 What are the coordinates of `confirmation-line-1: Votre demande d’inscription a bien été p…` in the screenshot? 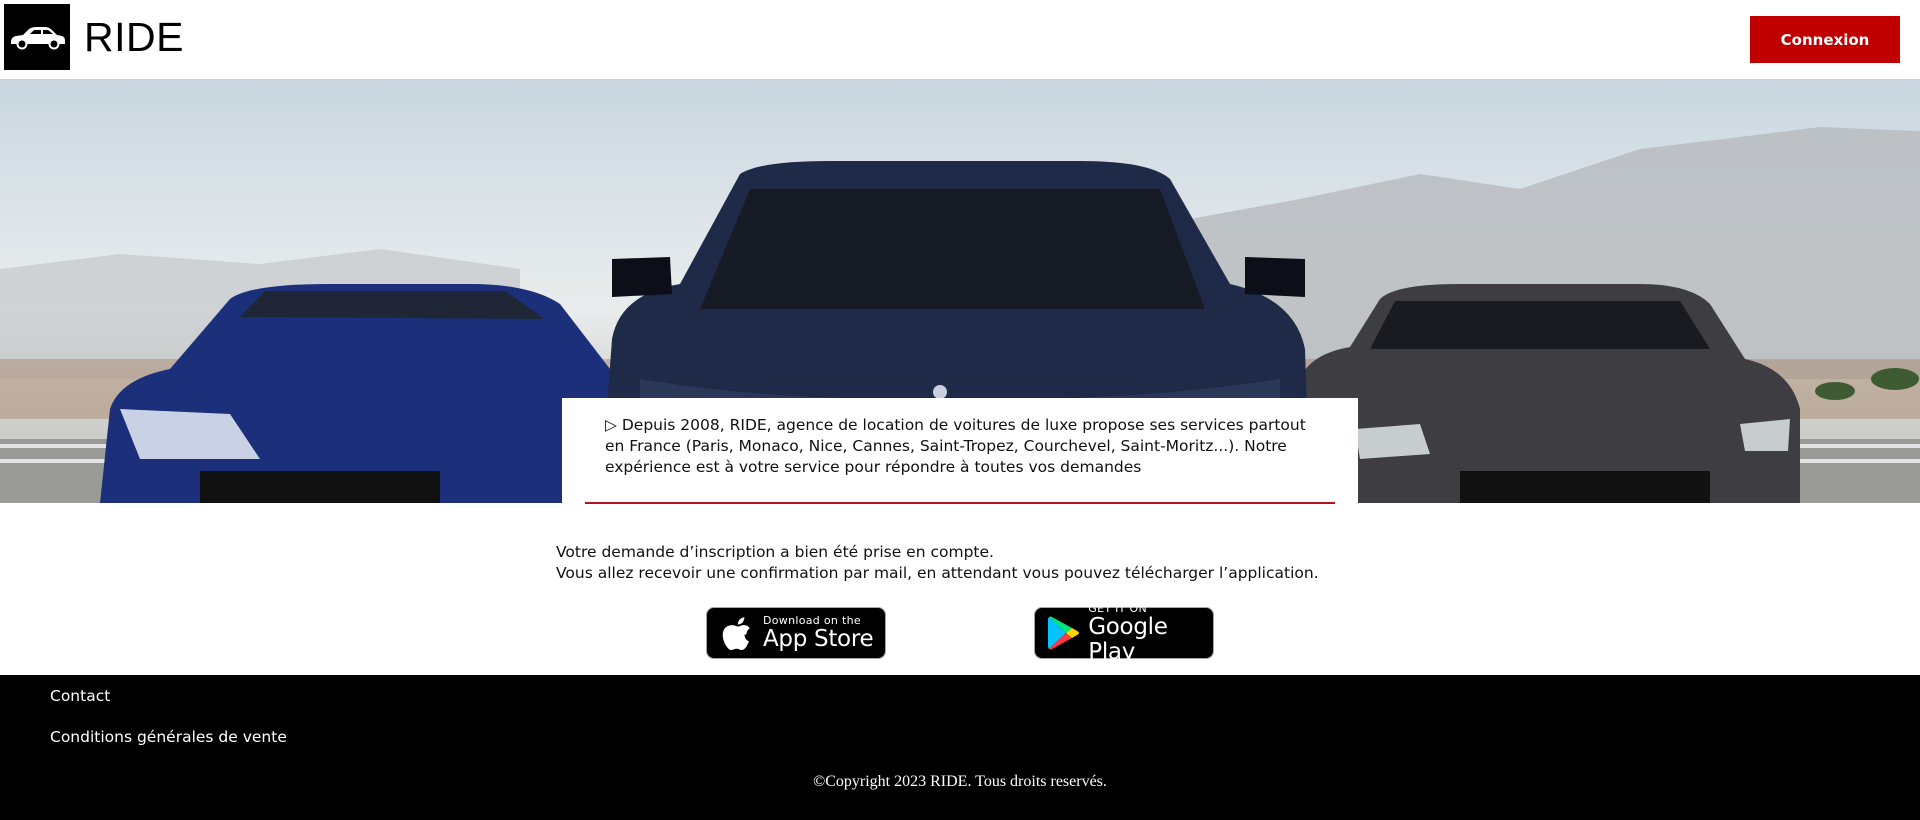 It's located at (775, 552).